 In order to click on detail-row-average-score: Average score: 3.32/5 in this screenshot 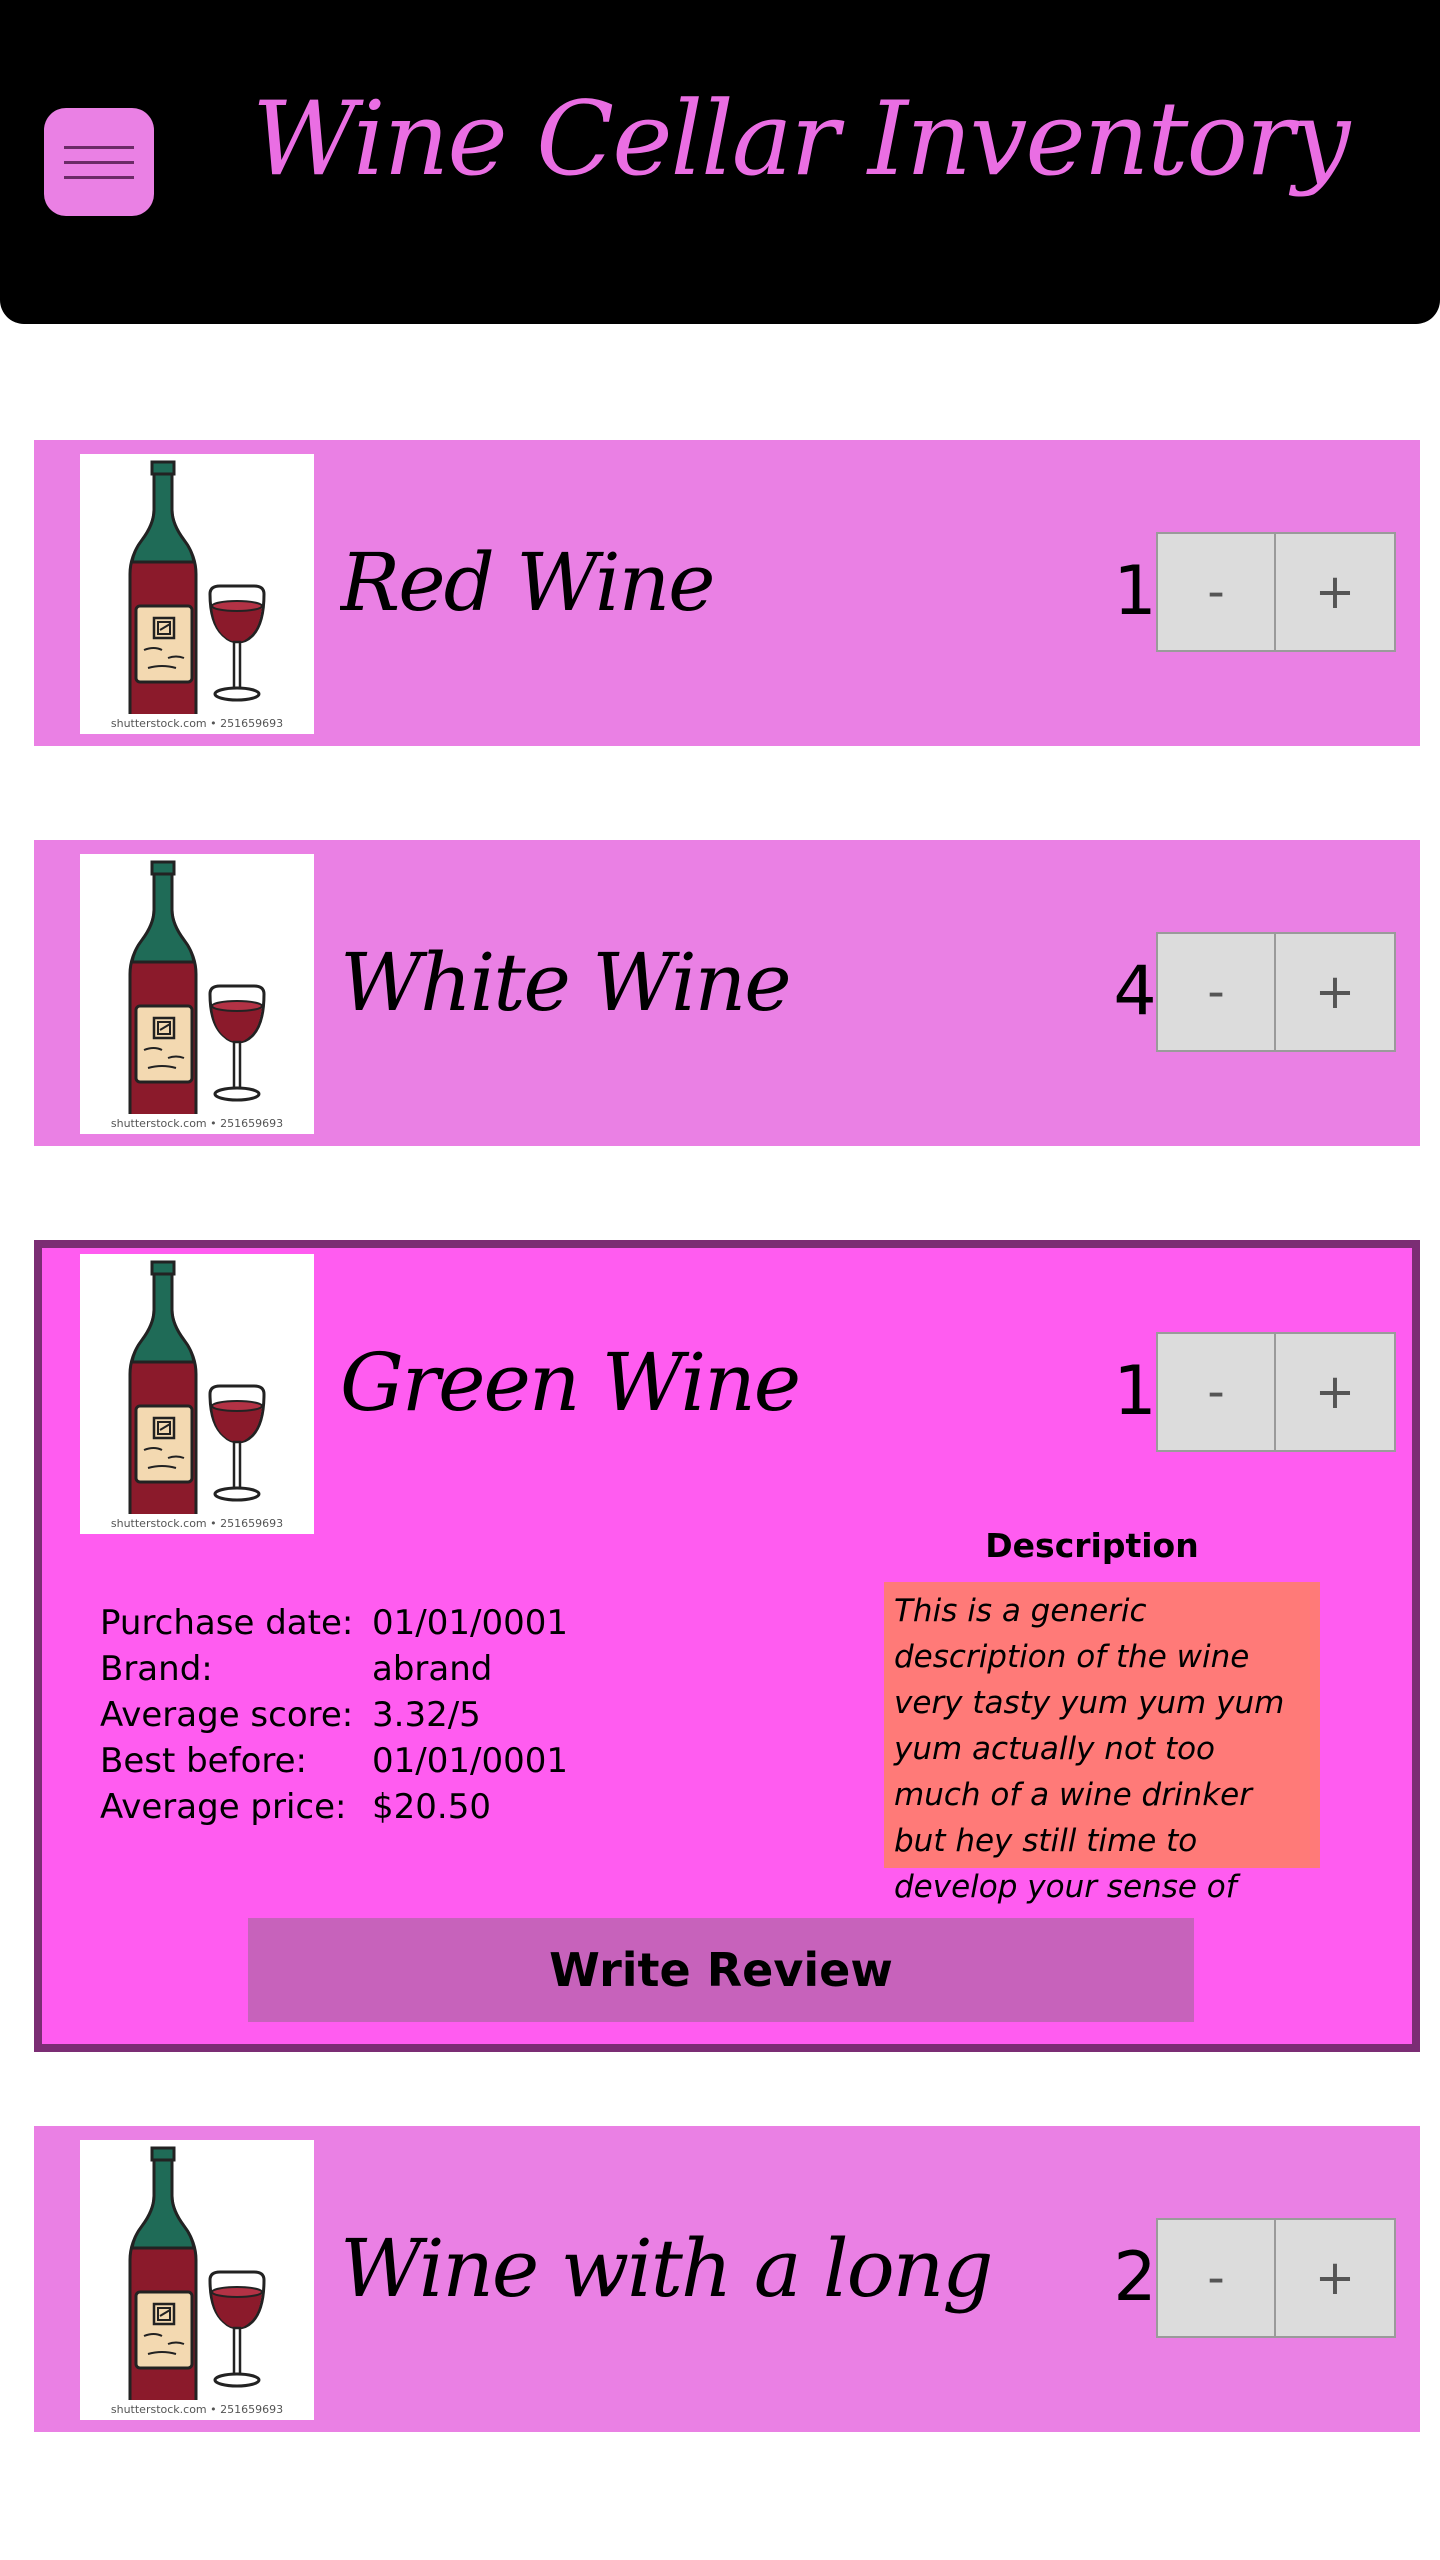, I will do `click(334, 1715)`.